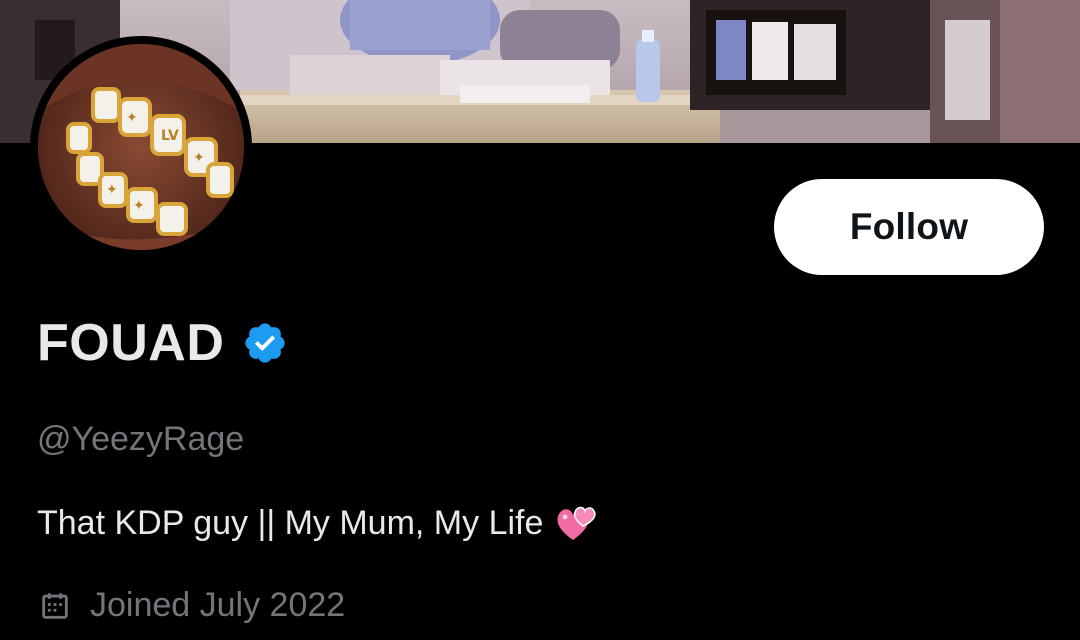 This screenshot has height=640, width=1080. What do you see at coordinates (290, 522) in the screenshot?
I see `bio-text: That KDP guy || My Mum, My Life` at bounding box center [290, 522].